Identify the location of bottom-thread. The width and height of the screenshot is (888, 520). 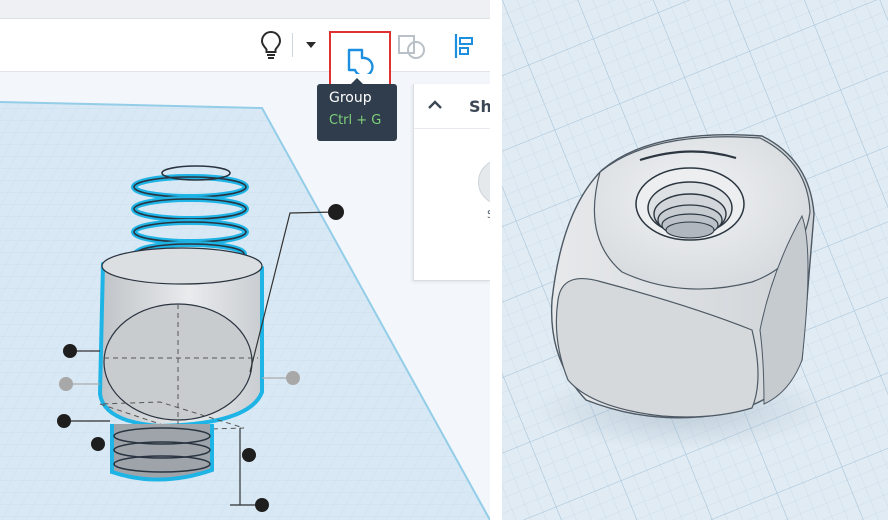
(162, 453).